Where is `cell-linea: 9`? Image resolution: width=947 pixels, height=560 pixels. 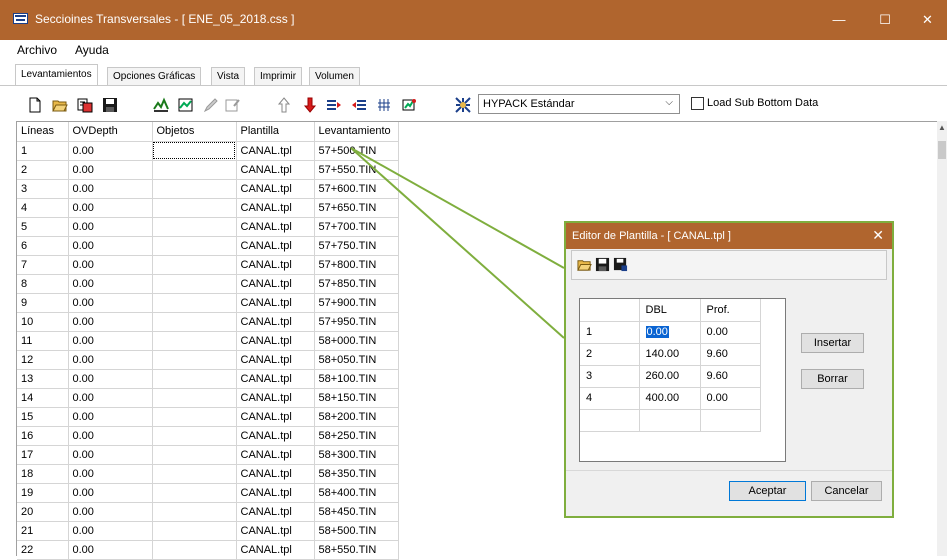 cell-linea: 9 is located at coordinates (43, 303).